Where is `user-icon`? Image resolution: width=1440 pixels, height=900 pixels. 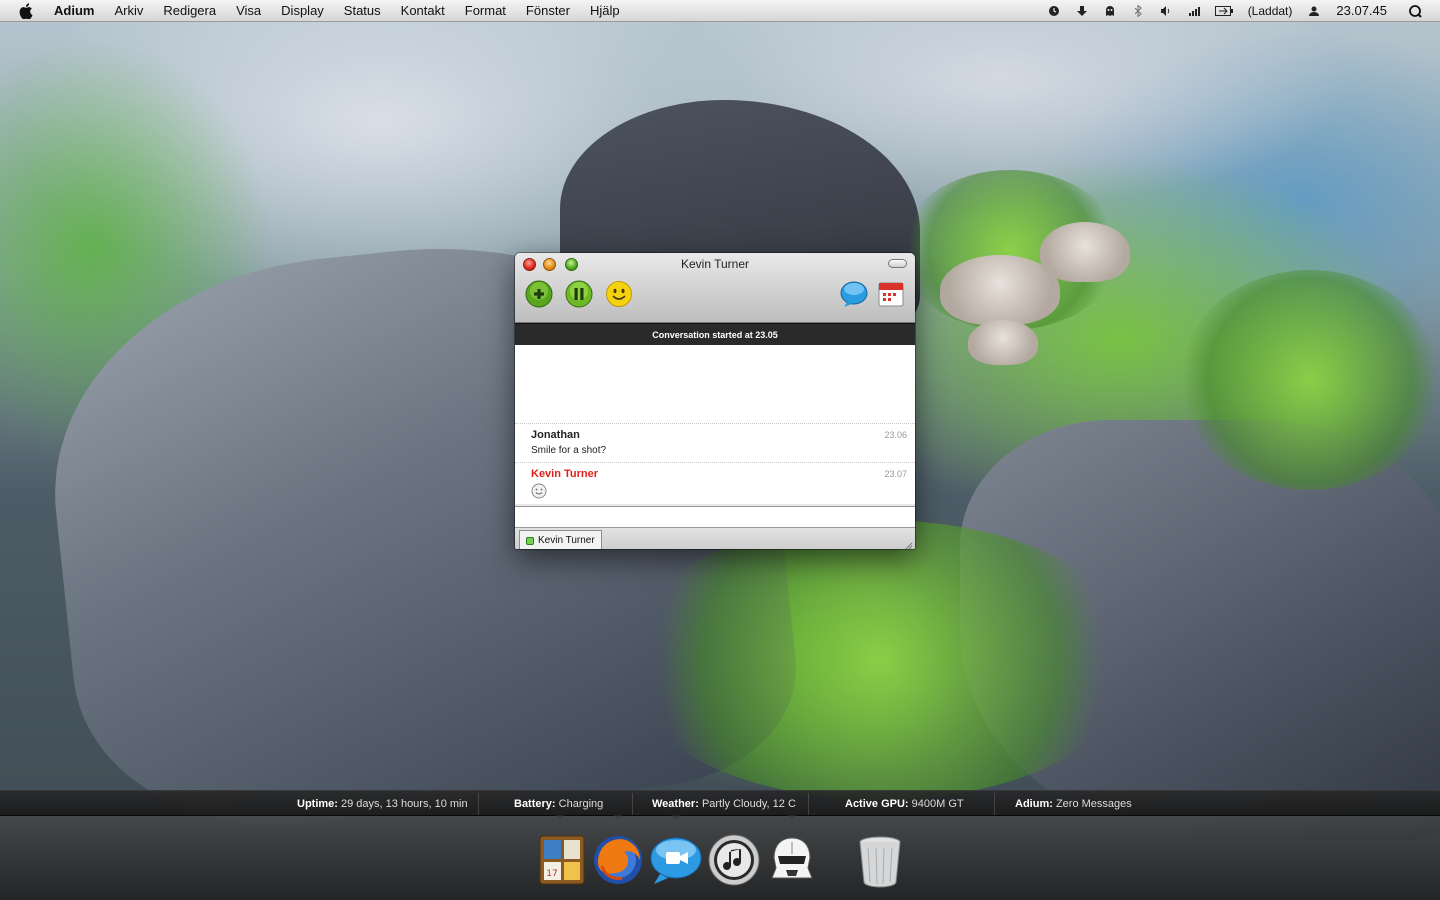 user-icon is located at coordinates (1314, 11).